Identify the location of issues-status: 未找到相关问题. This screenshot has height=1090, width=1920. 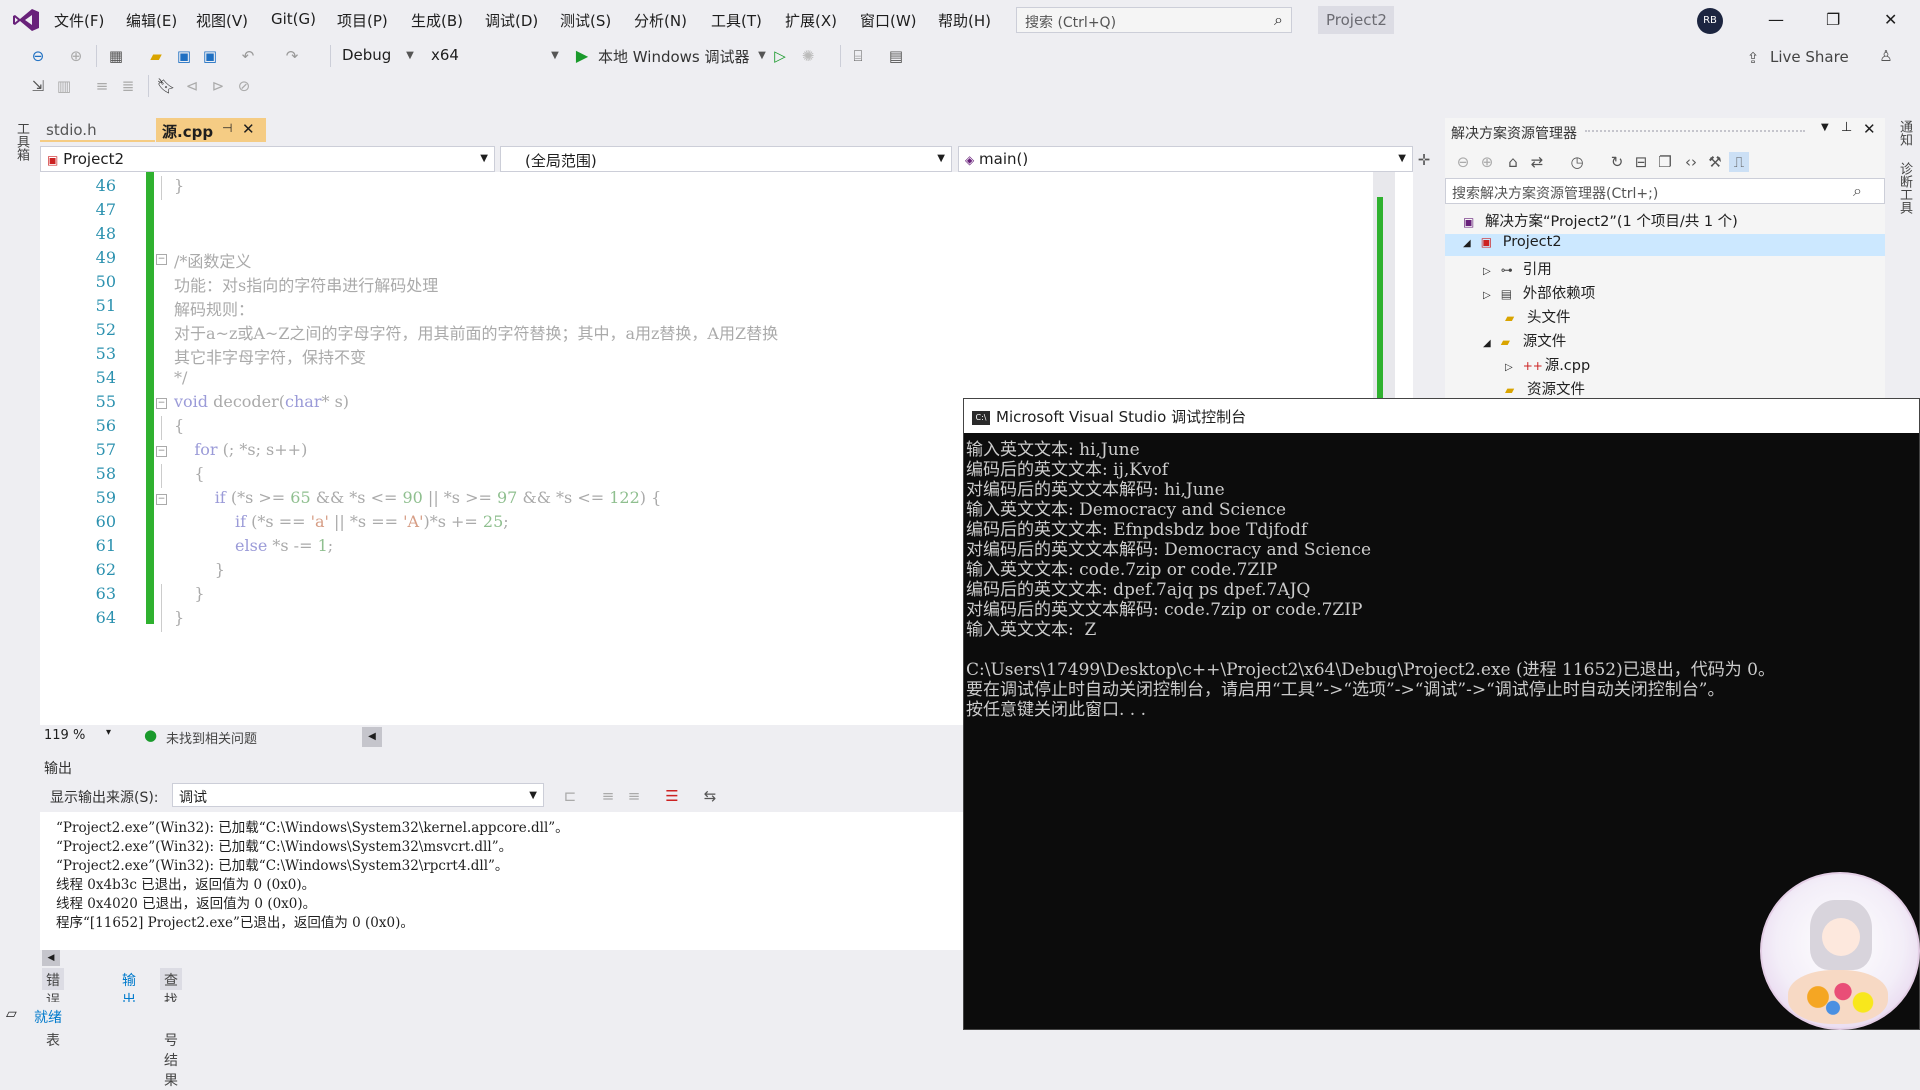
(211, 737).